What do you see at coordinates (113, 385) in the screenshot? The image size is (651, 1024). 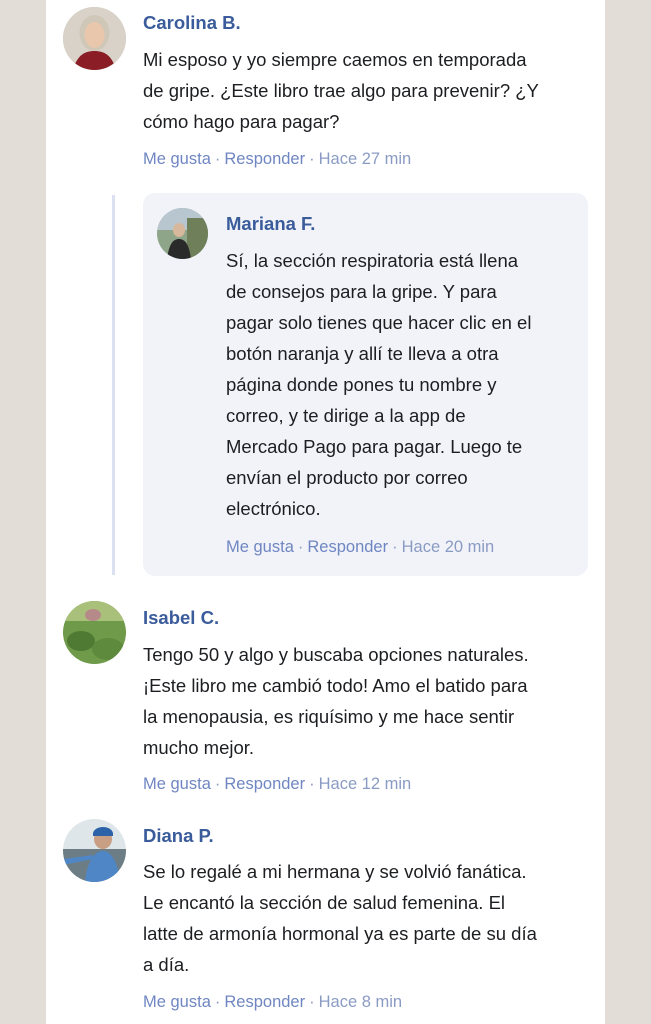 I see `reply-thread-line` at bounding box center [113, 385].